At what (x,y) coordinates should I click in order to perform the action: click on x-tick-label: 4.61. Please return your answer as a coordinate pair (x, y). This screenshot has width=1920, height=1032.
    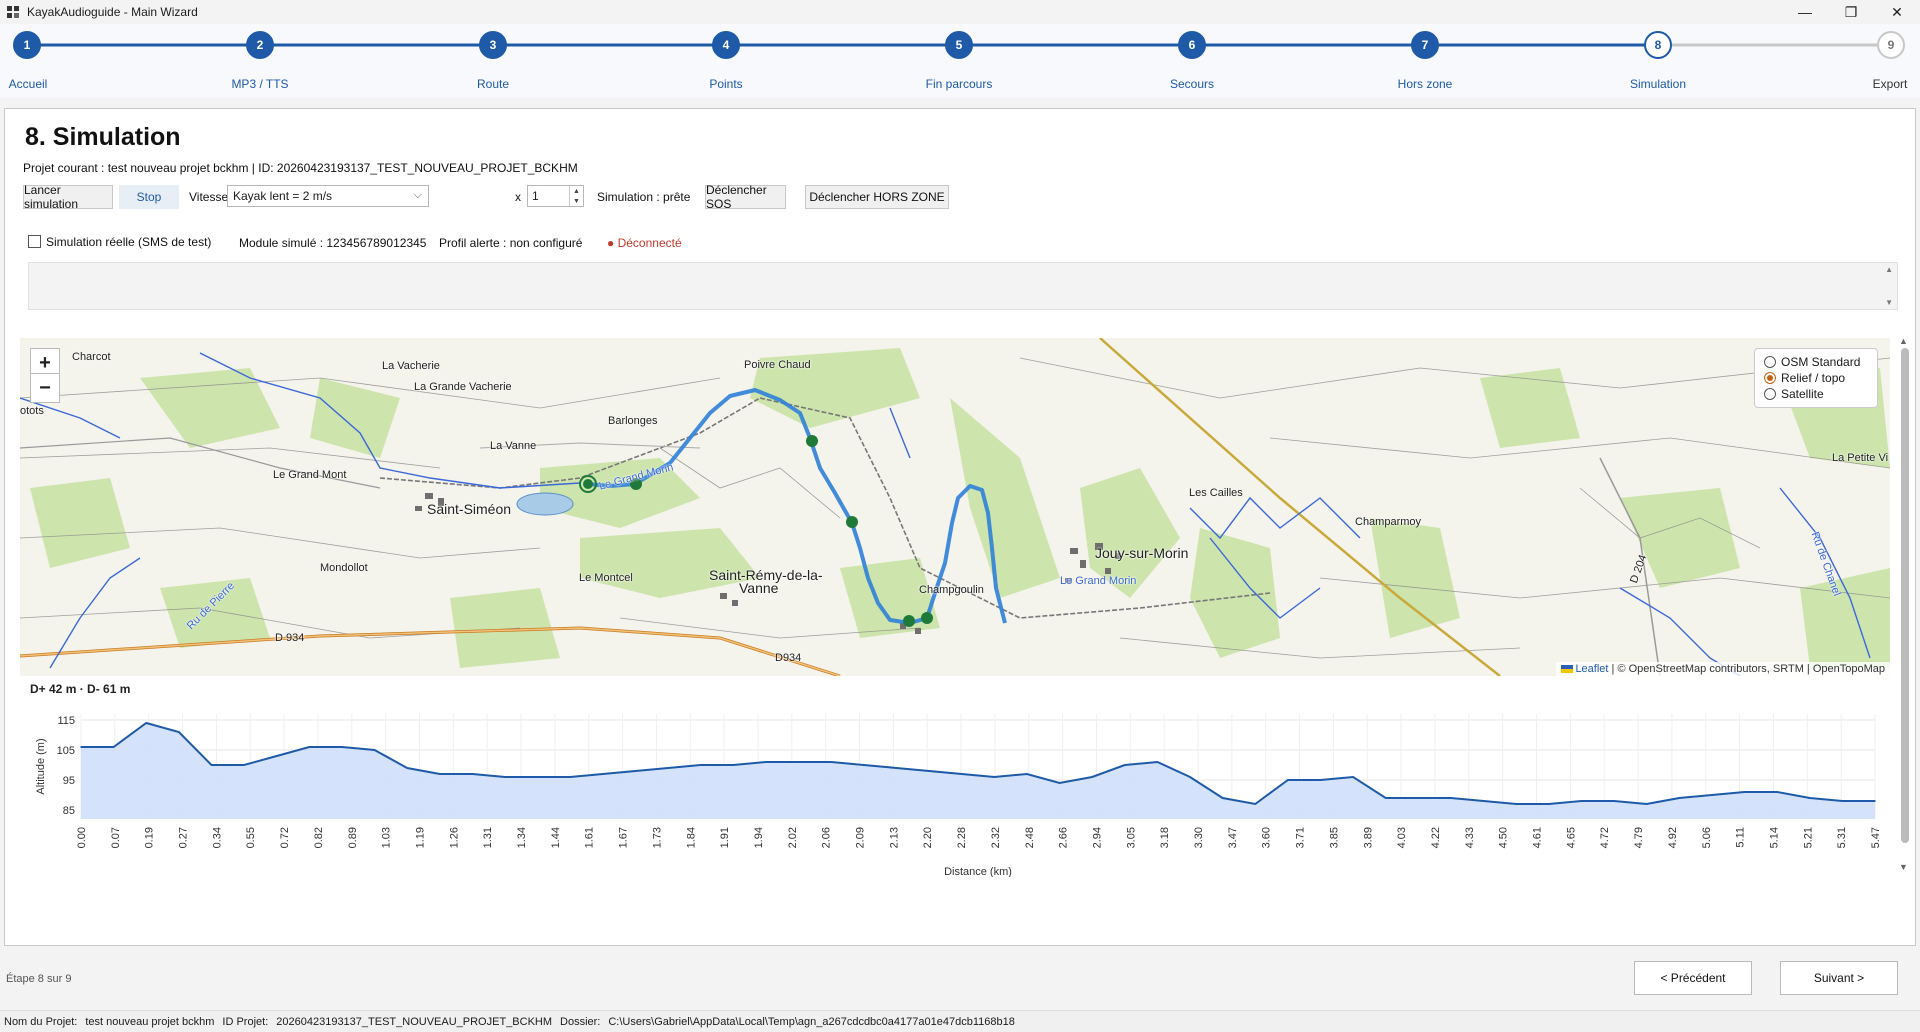
    Looking at the image, I should click on (1538, 837).